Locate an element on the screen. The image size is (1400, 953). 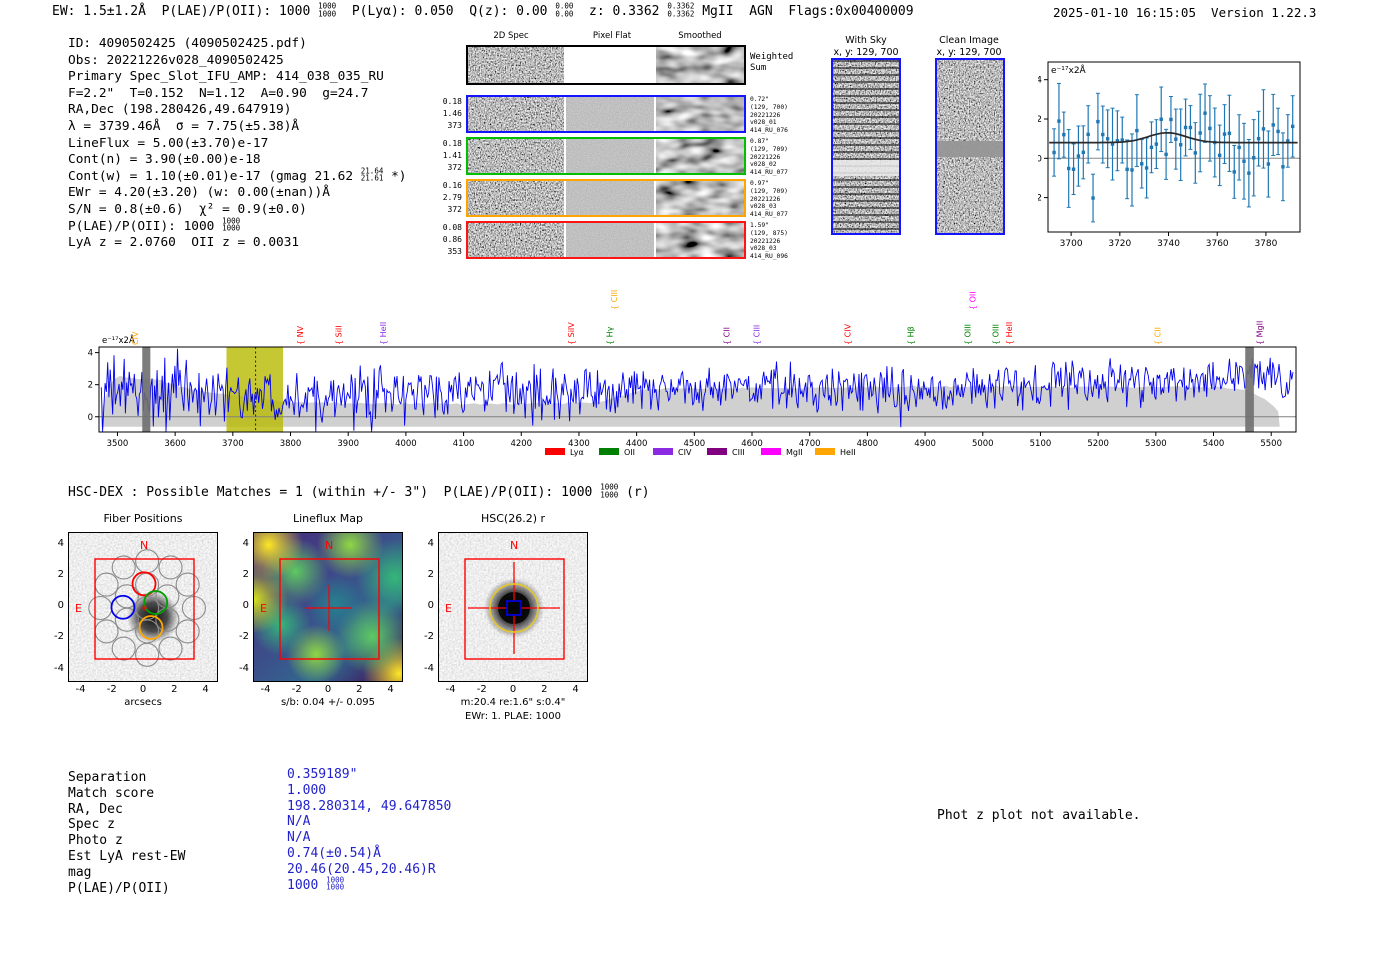
svg-text: -2 is located at coordinates (1040, 199).